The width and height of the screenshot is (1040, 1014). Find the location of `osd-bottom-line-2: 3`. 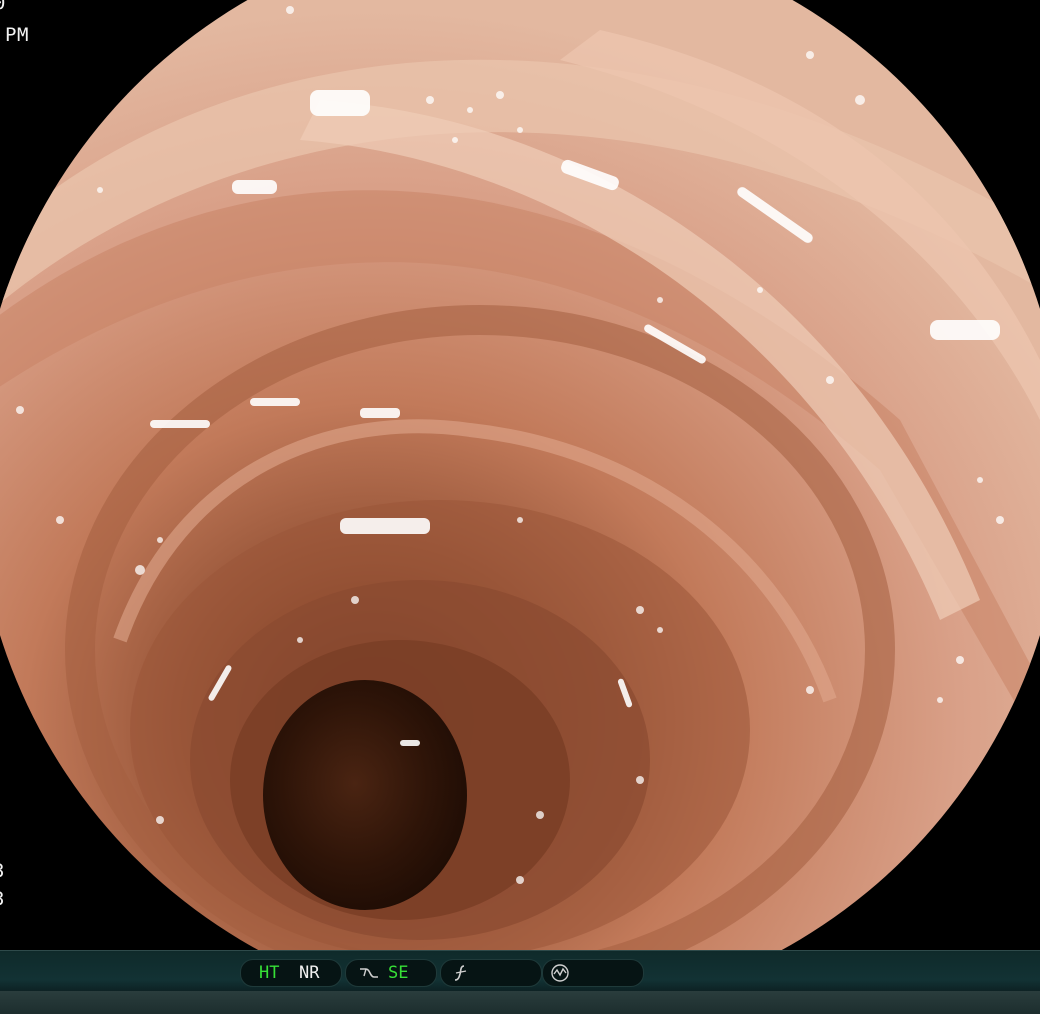

osd-bottom-line-2: 3 is located at coordinates (2, 899).